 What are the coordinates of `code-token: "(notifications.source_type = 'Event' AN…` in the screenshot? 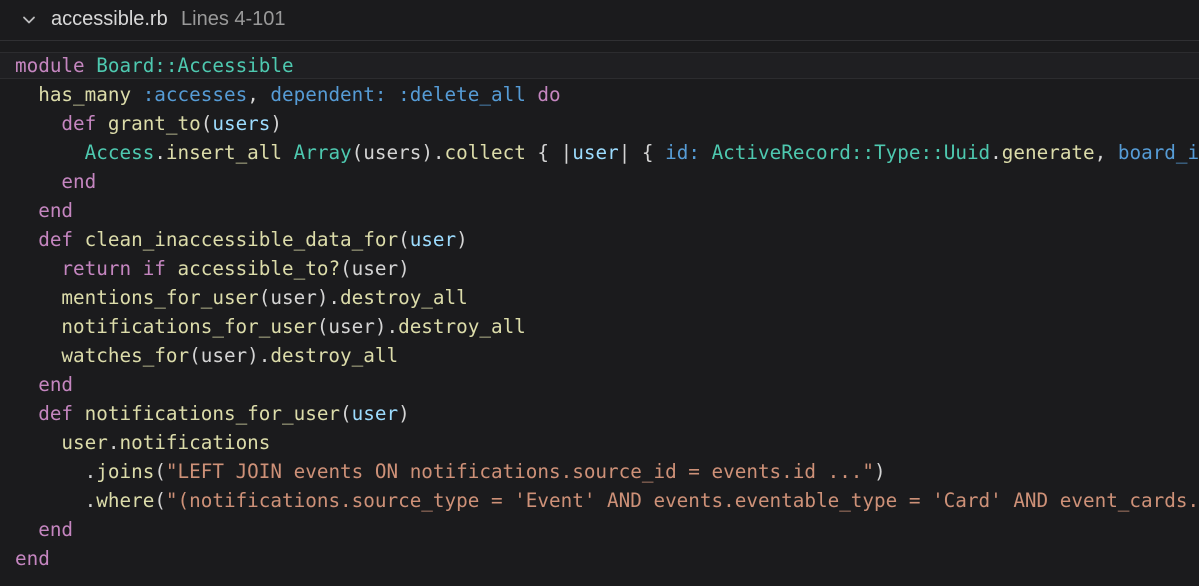 It's located at (682, 500).